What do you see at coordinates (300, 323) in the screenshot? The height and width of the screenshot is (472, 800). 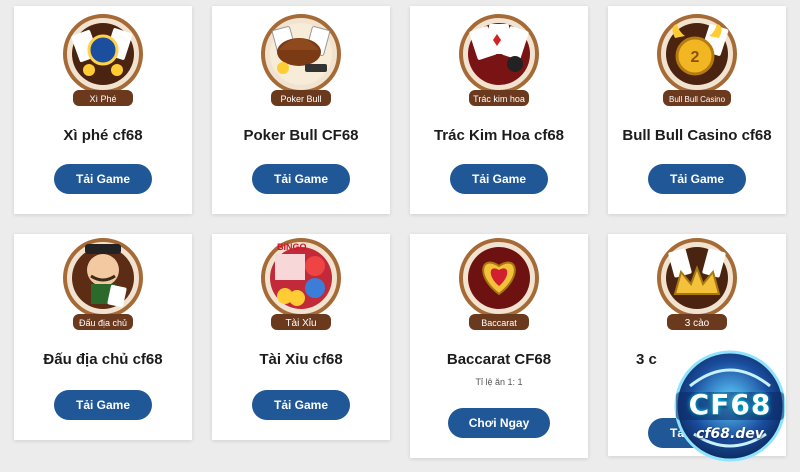 I see `tai-xiu-badge: Tài Xỉu` at bounding box center [300, 323].